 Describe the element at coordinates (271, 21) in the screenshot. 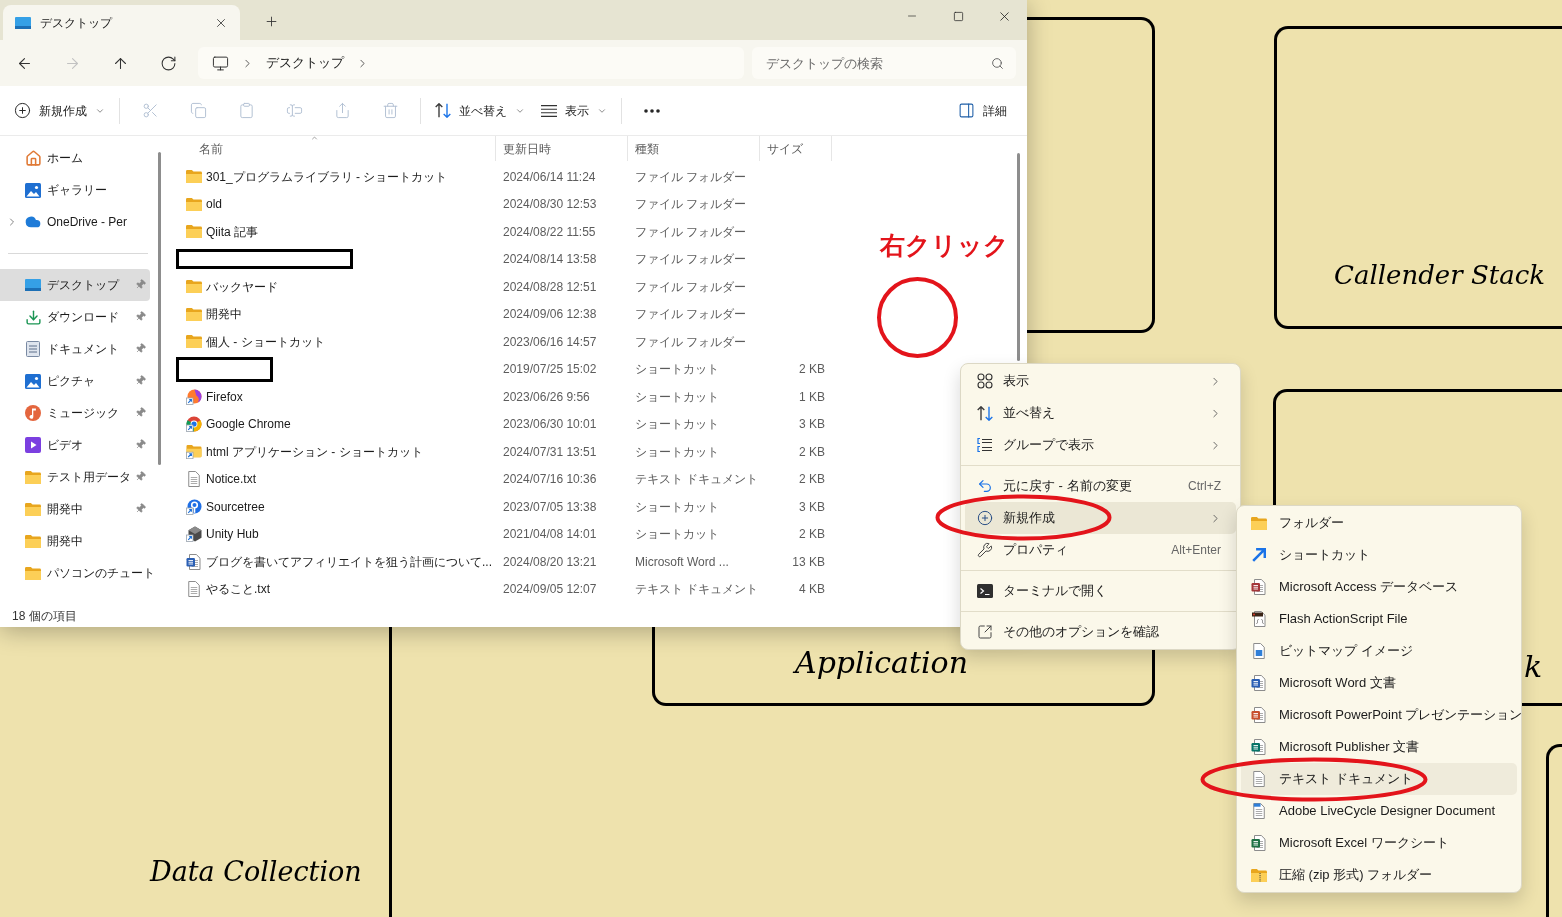

I see `plus-icon` at that location.